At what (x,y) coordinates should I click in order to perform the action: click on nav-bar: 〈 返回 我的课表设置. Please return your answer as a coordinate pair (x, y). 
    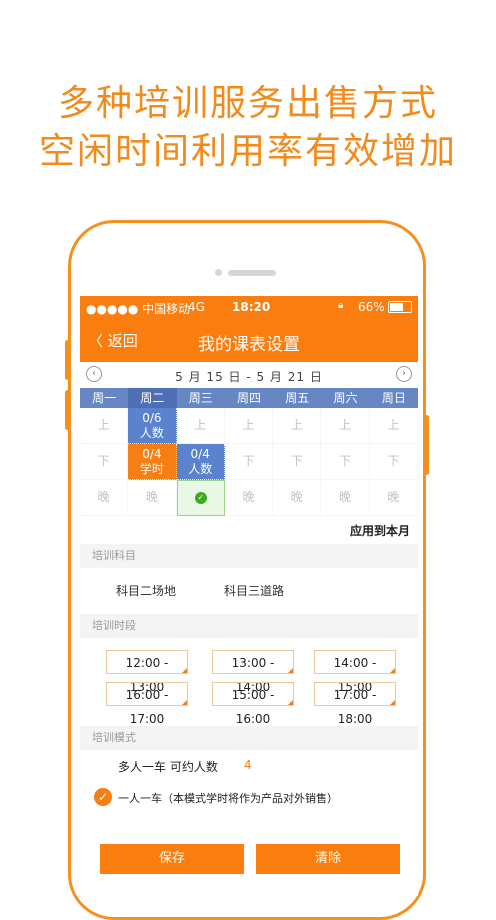
    Looking at the image, I should click on (249, 340).